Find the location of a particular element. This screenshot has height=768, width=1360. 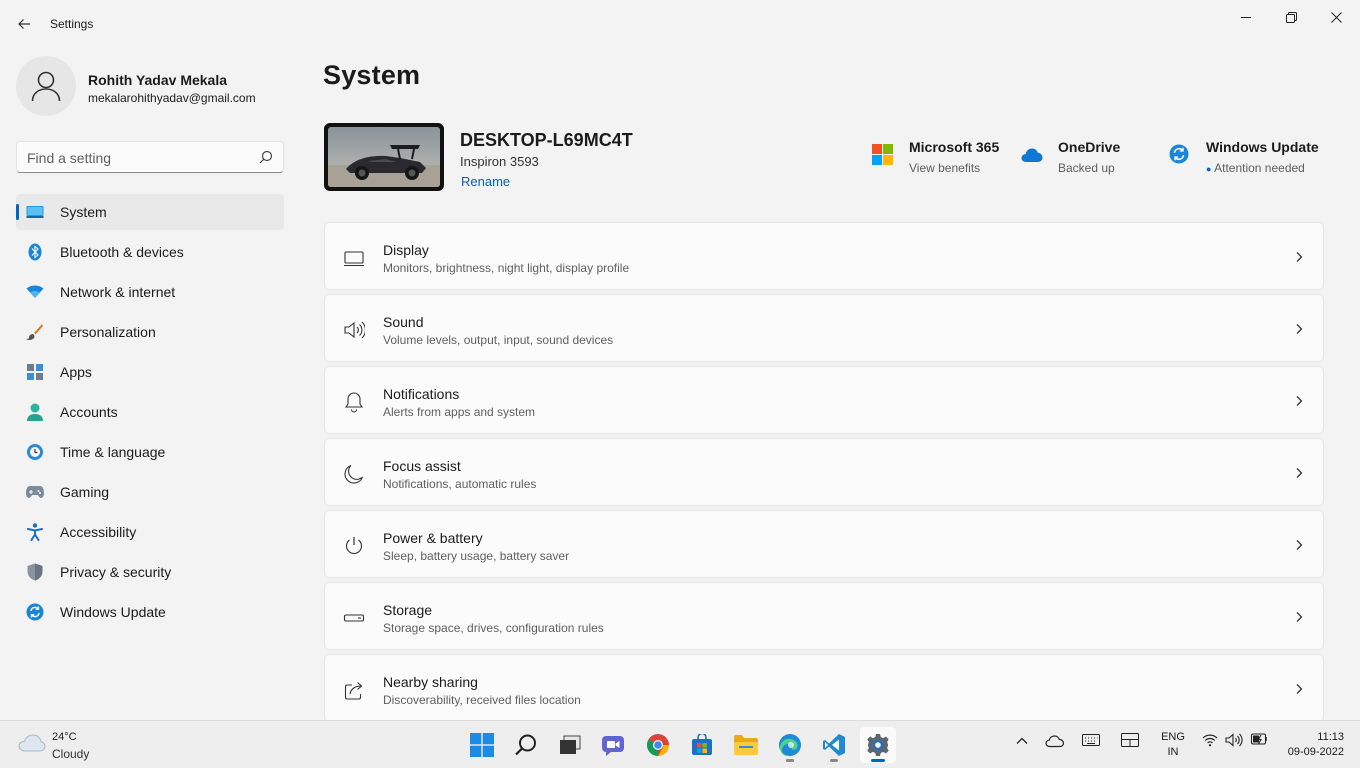

vscode-button is located at coordinates (834, 745).